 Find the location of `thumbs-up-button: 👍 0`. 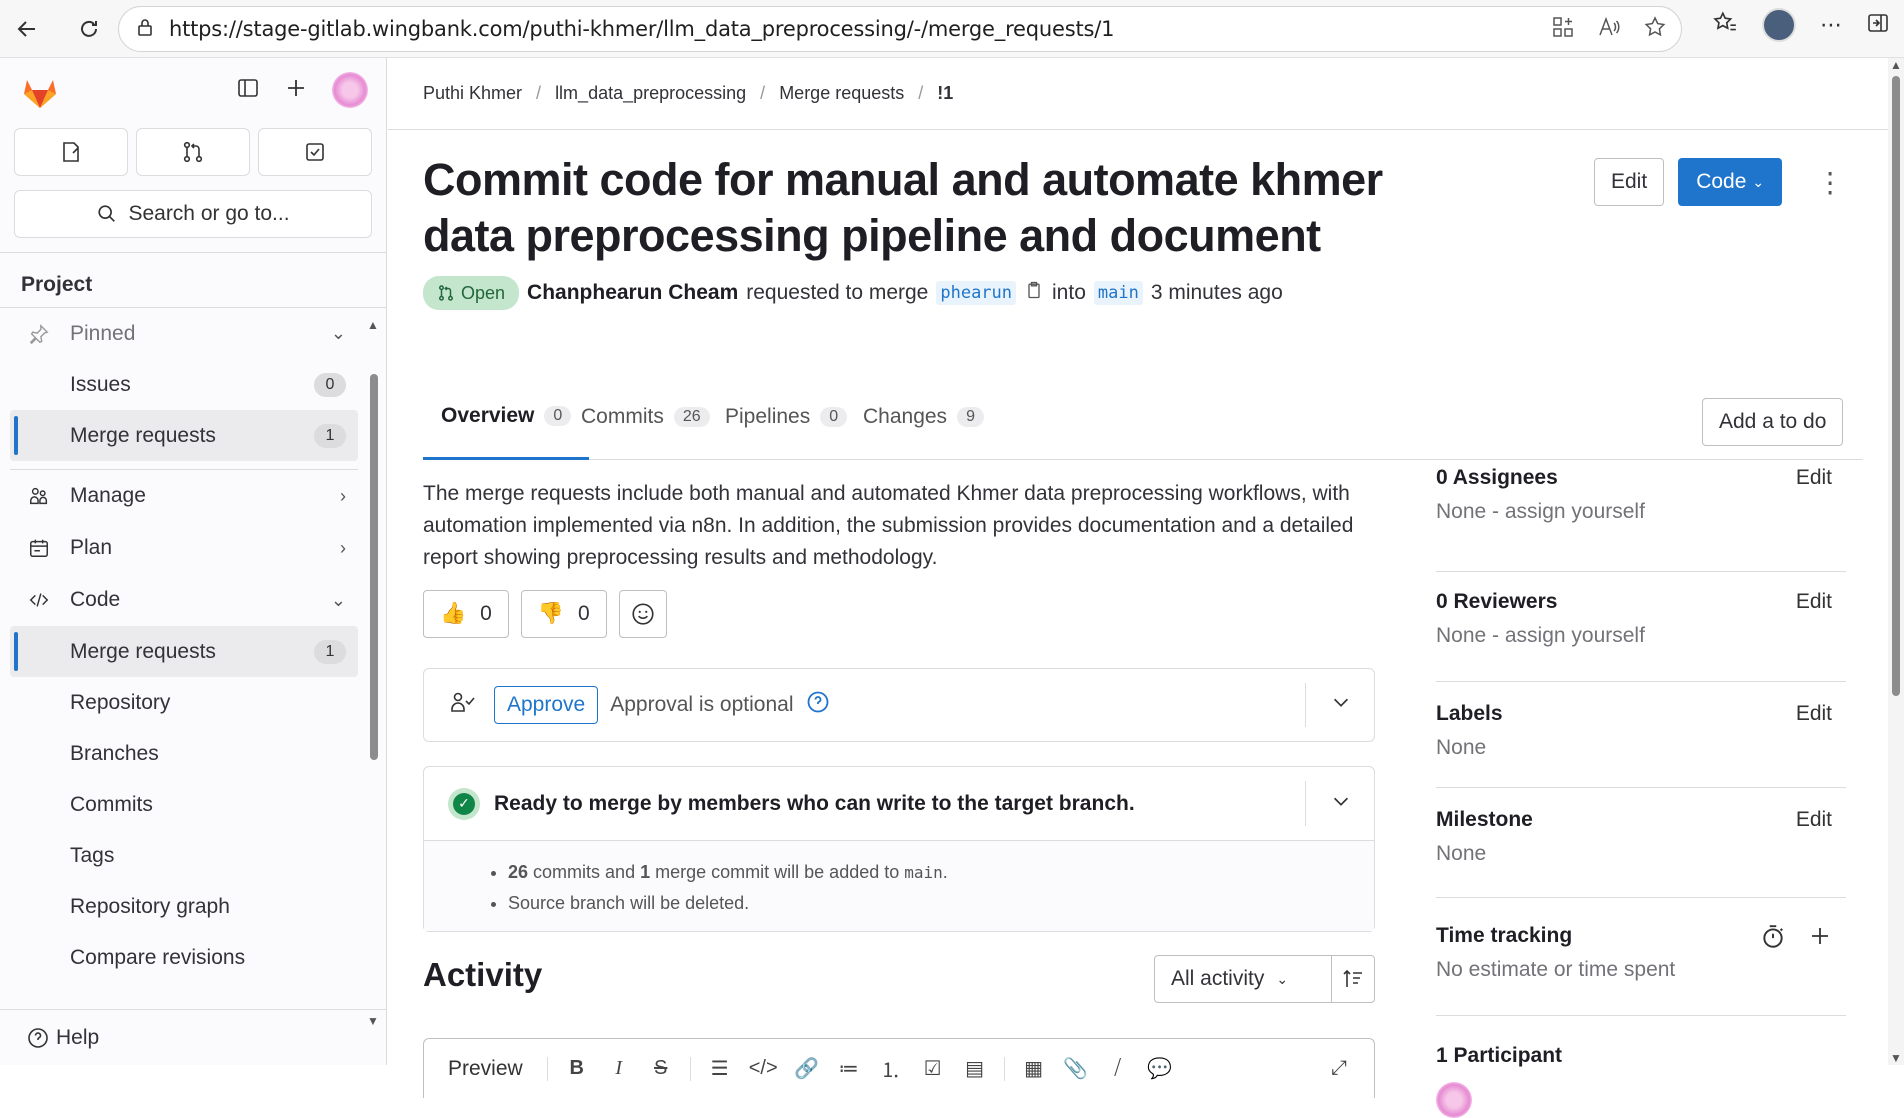

thumbs-up-button: 👍 0 is located at coordinates (466, 614).